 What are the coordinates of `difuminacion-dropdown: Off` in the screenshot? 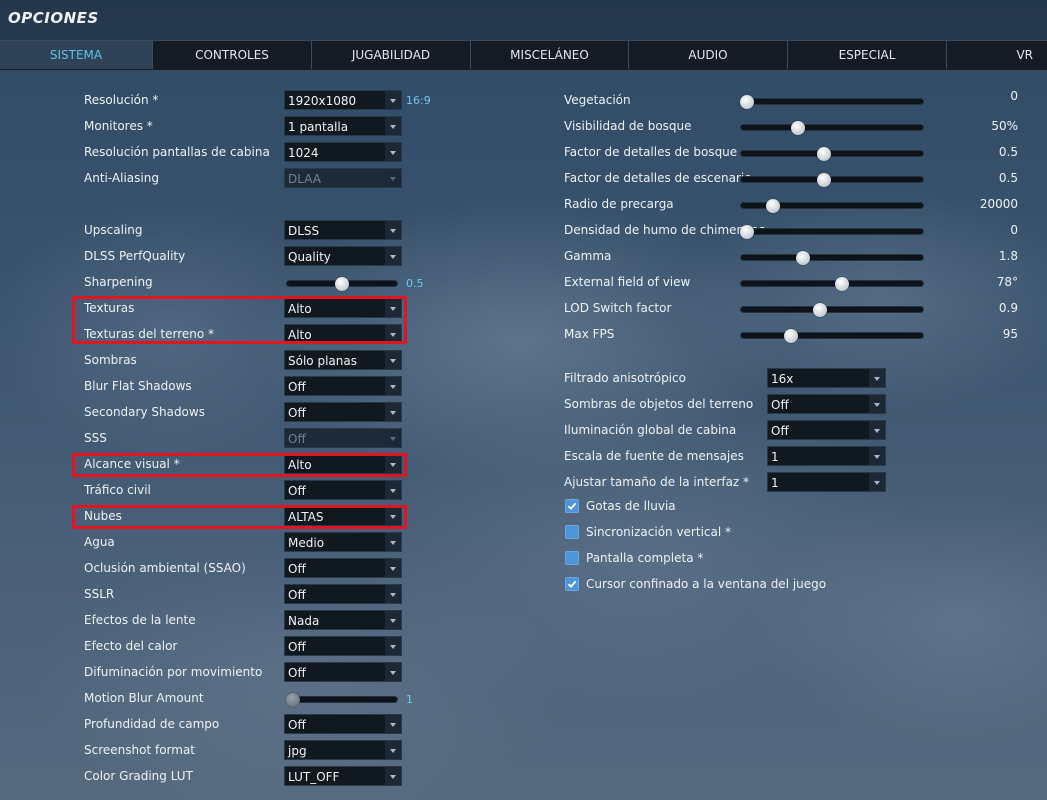 It's located at (343, 672).